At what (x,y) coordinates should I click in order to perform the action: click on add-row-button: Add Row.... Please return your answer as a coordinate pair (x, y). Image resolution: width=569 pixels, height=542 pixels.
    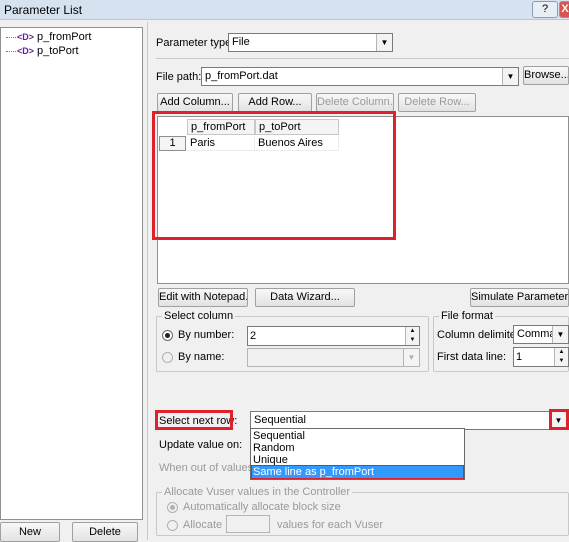
    Looking at the image, I should click on (275, 102).